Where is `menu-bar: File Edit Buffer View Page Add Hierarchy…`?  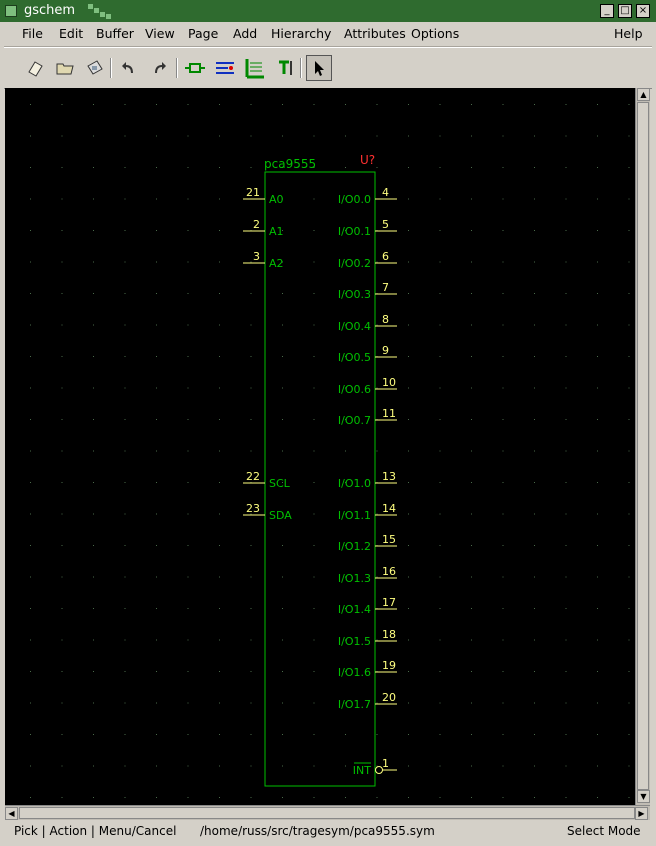
menu-bar: File Edit Buffer View Page Add Hierarchy… is located at coordinates (328, 34).